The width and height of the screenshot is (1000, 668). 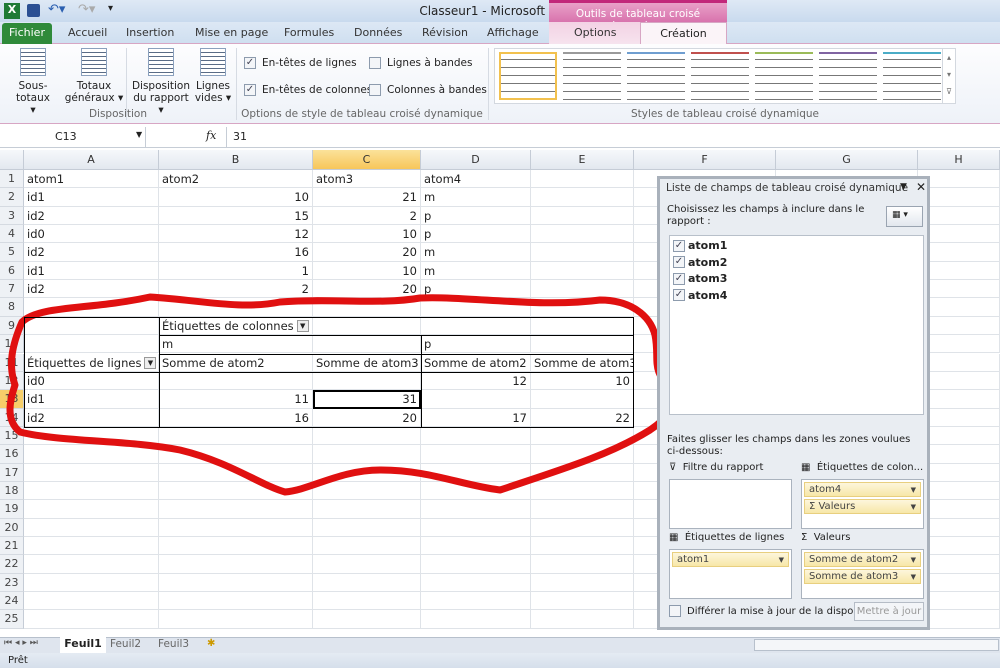 What do you see at coordinates (582, 527) in the screenshot?
I see `cell-E20` at bounding box center [582, 527].